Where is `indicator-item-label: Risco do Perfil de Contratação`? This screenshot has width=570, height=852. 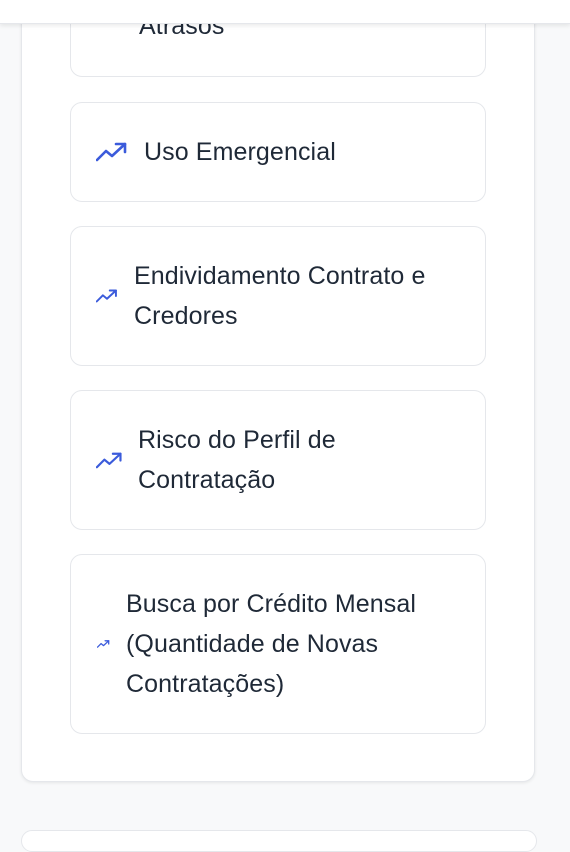
indicator-item-label: Risco do Perfil de Contratação is located at coordinates (237, 460).